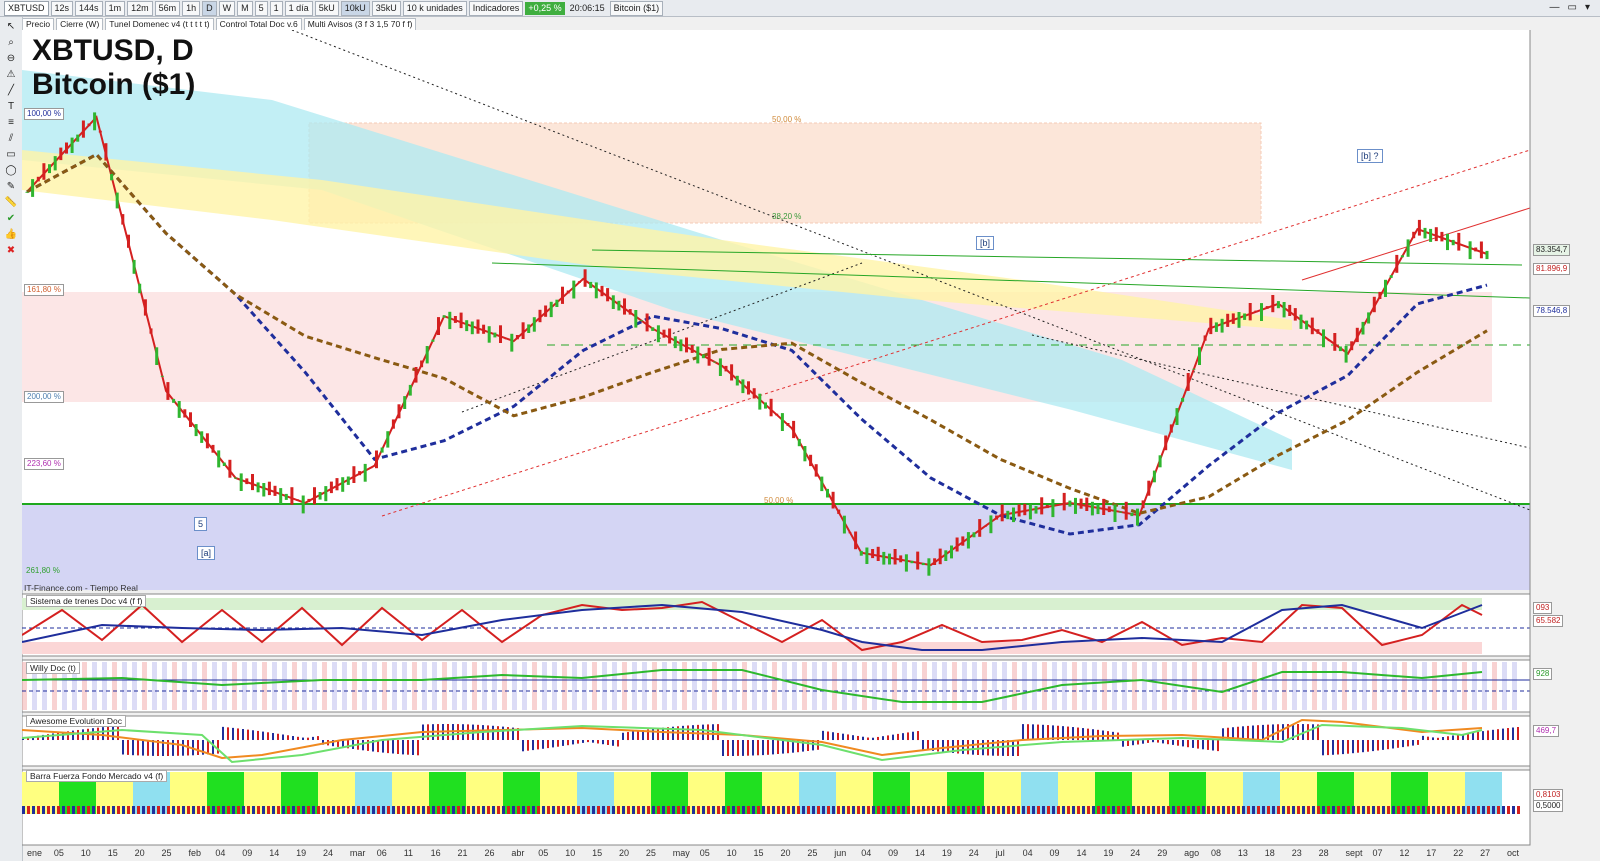  What do you see at coordinates (261, 8) in the screenshot?
I see `interval-5: 5` at bounding box center [261, 8].